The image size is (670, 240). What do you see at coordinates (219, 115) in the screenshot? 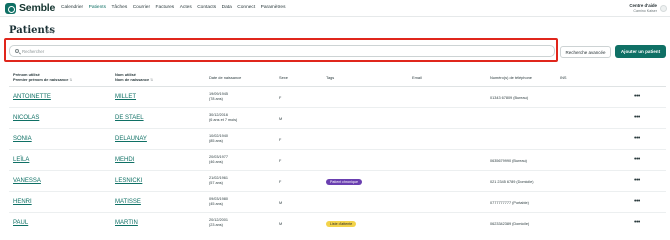
I see `dob-value: 30/12/2016` at bounding box center [219, 115].